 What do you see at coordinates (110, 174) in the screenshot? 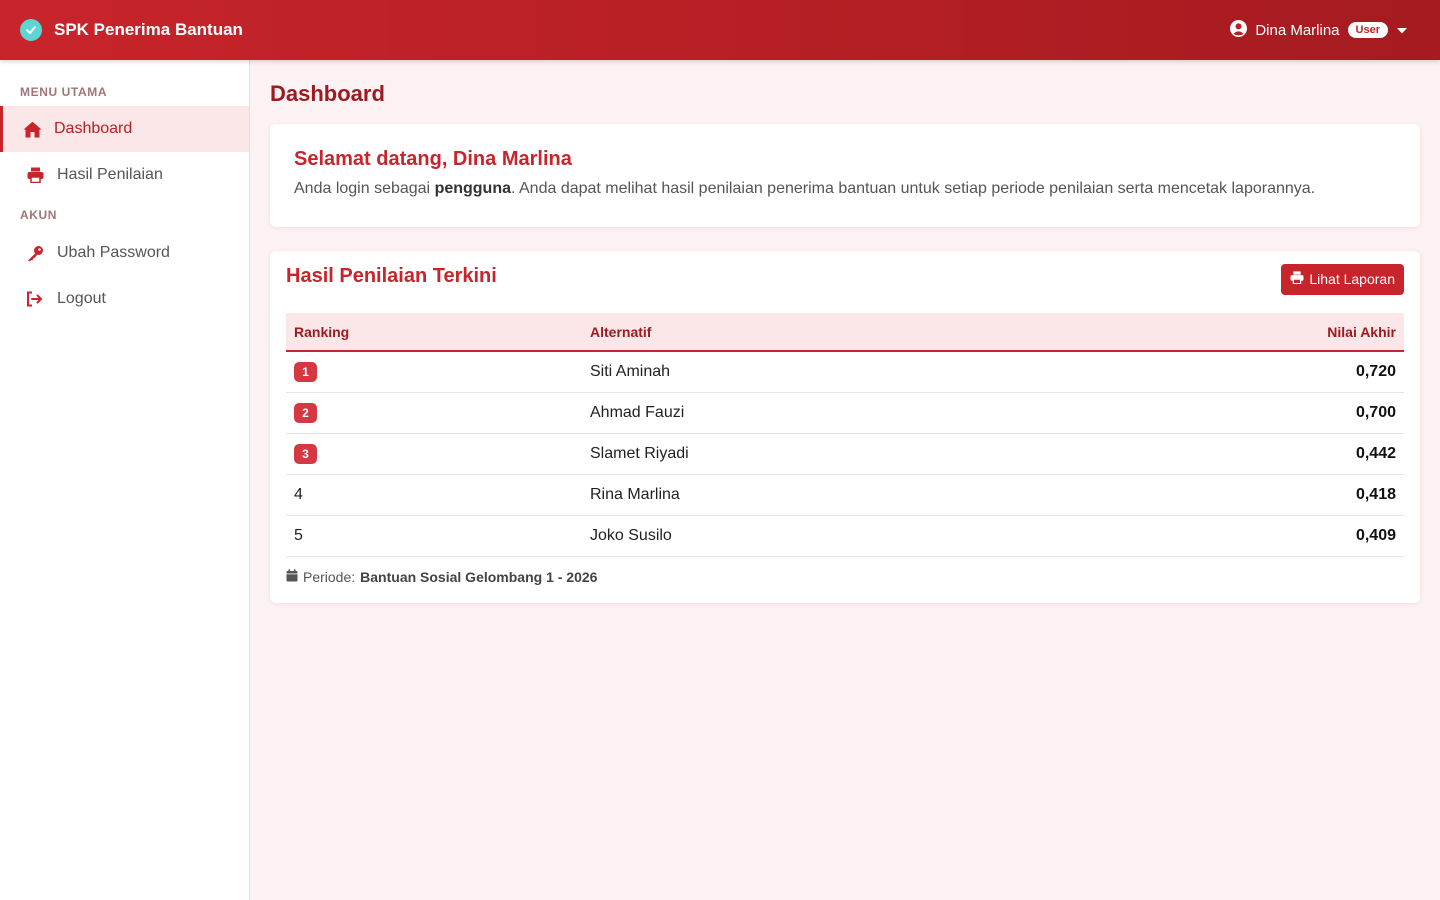
I see `sidebar-item-label: Hasil Penilaian` at bounding box center [110, 174].